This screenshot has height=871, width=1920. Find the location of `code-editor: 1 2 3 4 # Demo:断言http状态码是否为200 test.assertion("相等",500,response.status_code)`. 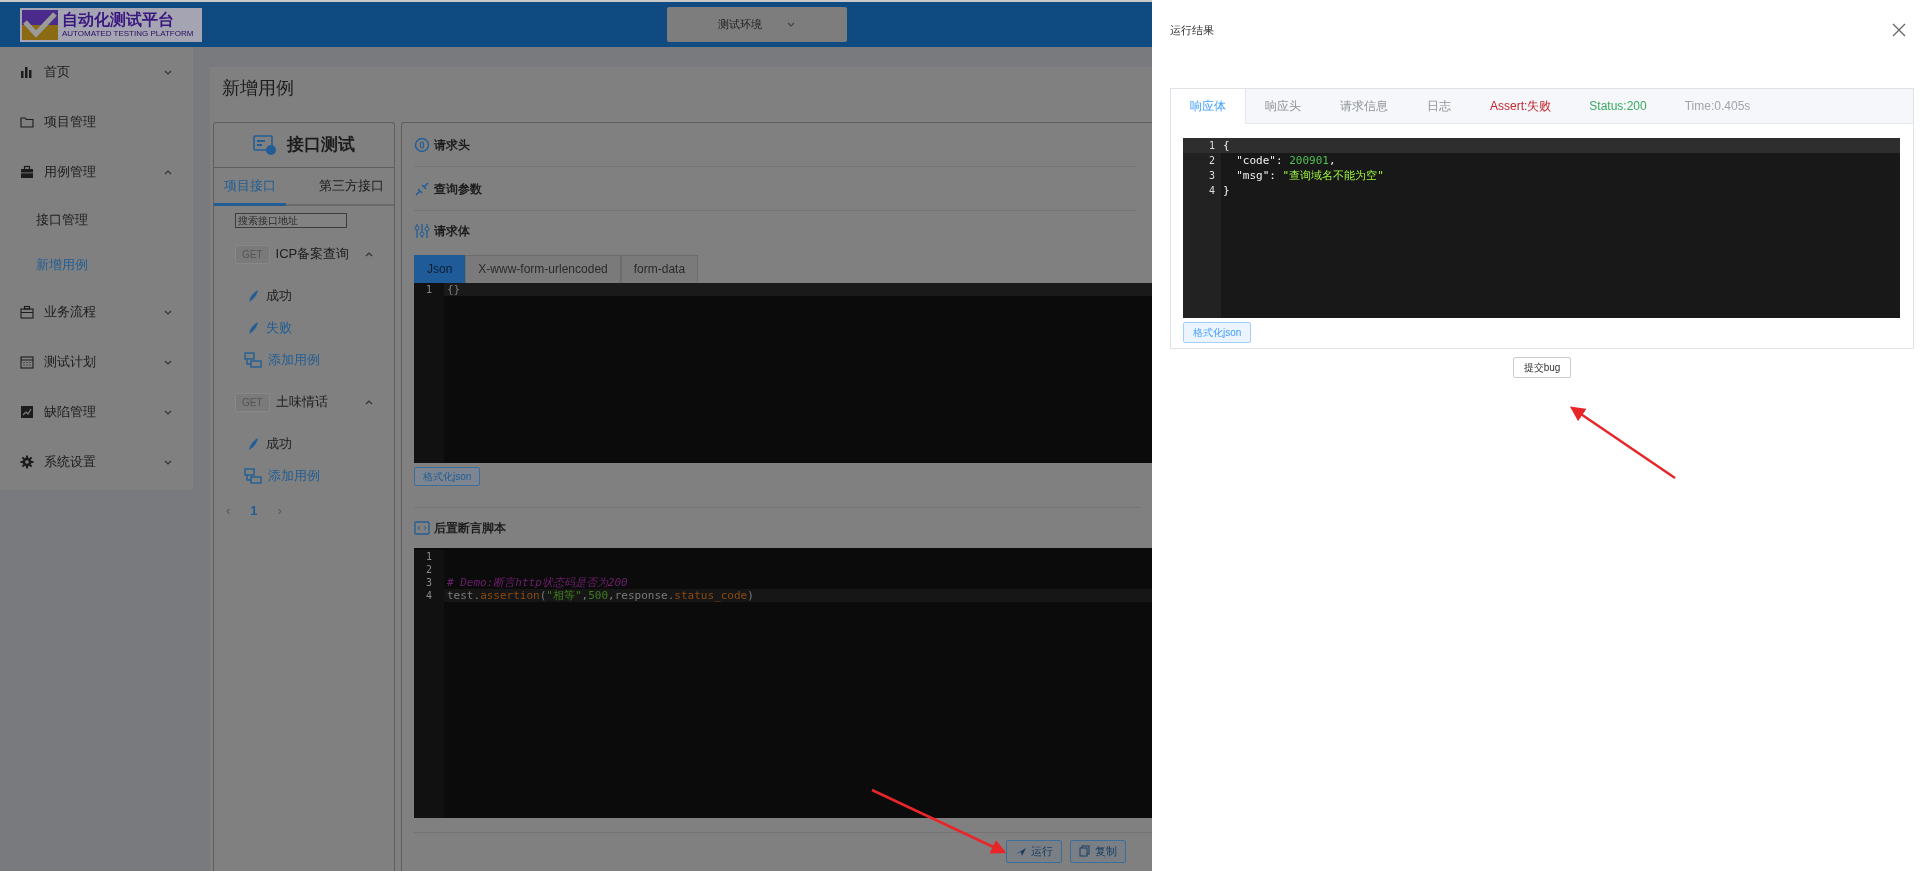

code-editor: 1 2 3 4 # Demo:断言http状态码是否为200 test.assertion("相等",500,response.status_code) is located at coordinates (783, 683).